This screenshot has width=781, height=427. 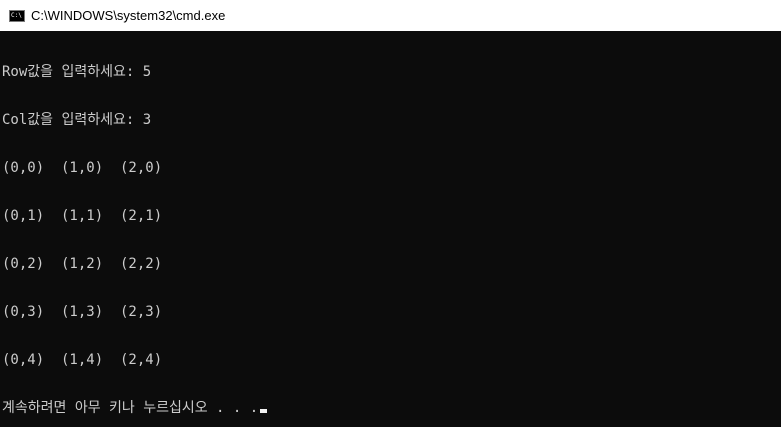 What do you see at coordinates (128, 15) in the screenshot?
I see `window-title: C:\WINDOWS\system32\cmd.exe` at bounding box center [128, 15].